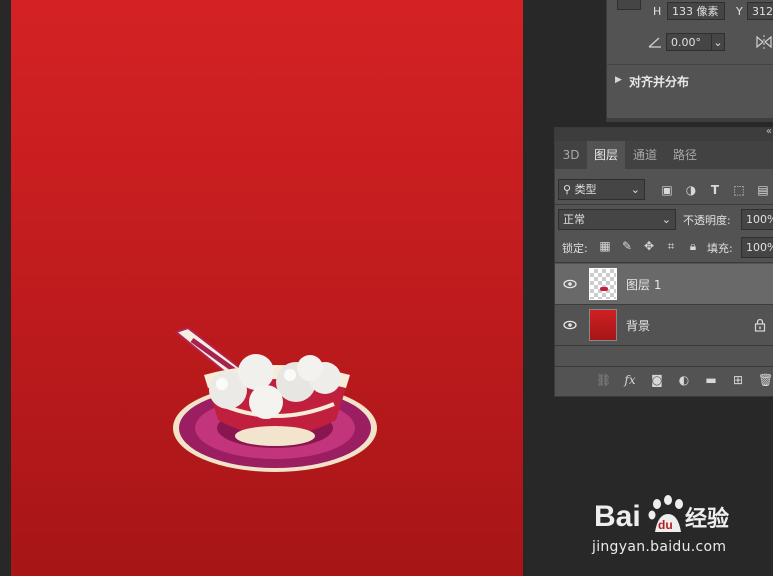 This screenshot has width=773, height=576. What do you see at coordinates (659, 547) in the screenshot?
I see `watermark-url: jingyan.baidu.com` at bounding box center [659, 547].